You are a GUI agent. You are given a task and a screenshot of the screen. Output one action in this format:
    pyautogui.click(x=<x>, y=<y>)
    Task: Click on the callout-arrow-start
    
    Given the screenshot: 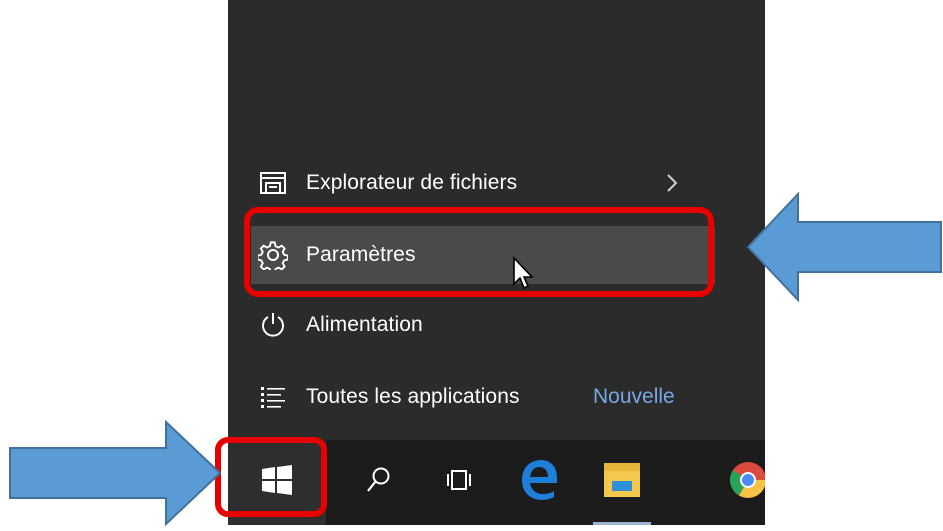 What is the action you would take?
    pyautogui.click(x=115, y=473)
    